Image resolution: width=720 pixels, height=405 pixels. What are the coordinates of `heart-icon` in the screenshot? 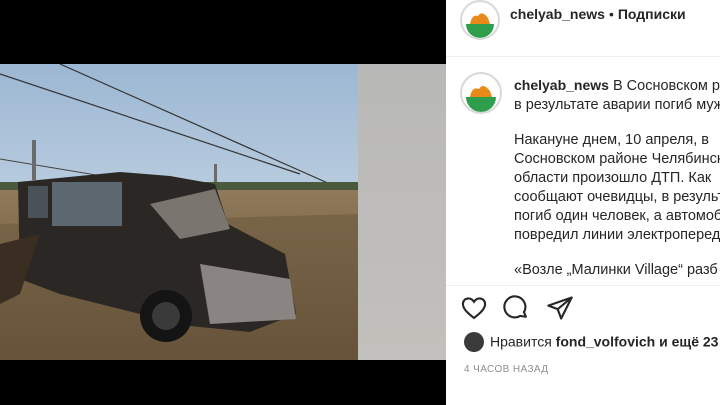 It's located at (474, 308).